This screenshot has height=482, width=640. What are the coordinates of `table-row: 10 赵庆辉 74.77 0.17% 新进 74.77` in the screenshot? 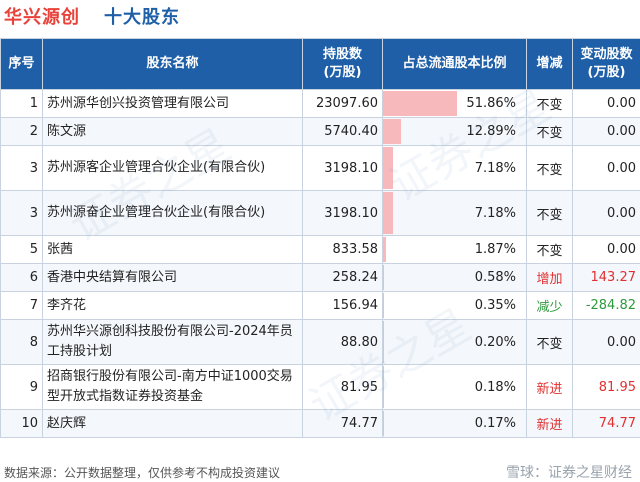 It's located at (320, 423).